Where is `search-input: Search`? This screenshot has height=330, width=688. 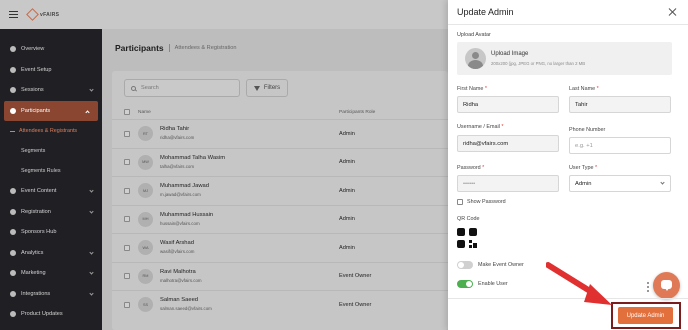
search-input: Search is located at coordinates (182, 88).